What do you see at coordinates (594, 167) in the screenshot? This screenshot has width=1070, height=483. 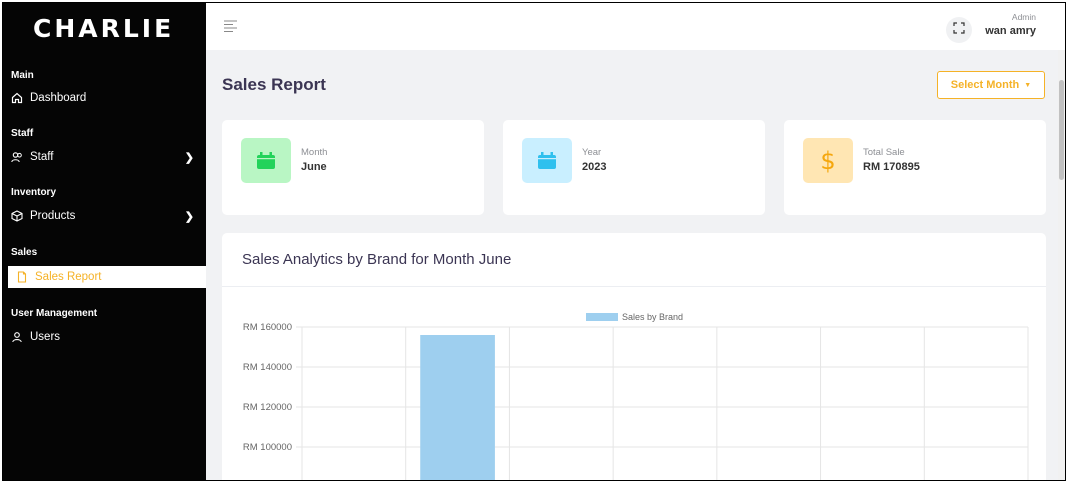 I see `stat-value: 2023` at bounding box center [594, 167].